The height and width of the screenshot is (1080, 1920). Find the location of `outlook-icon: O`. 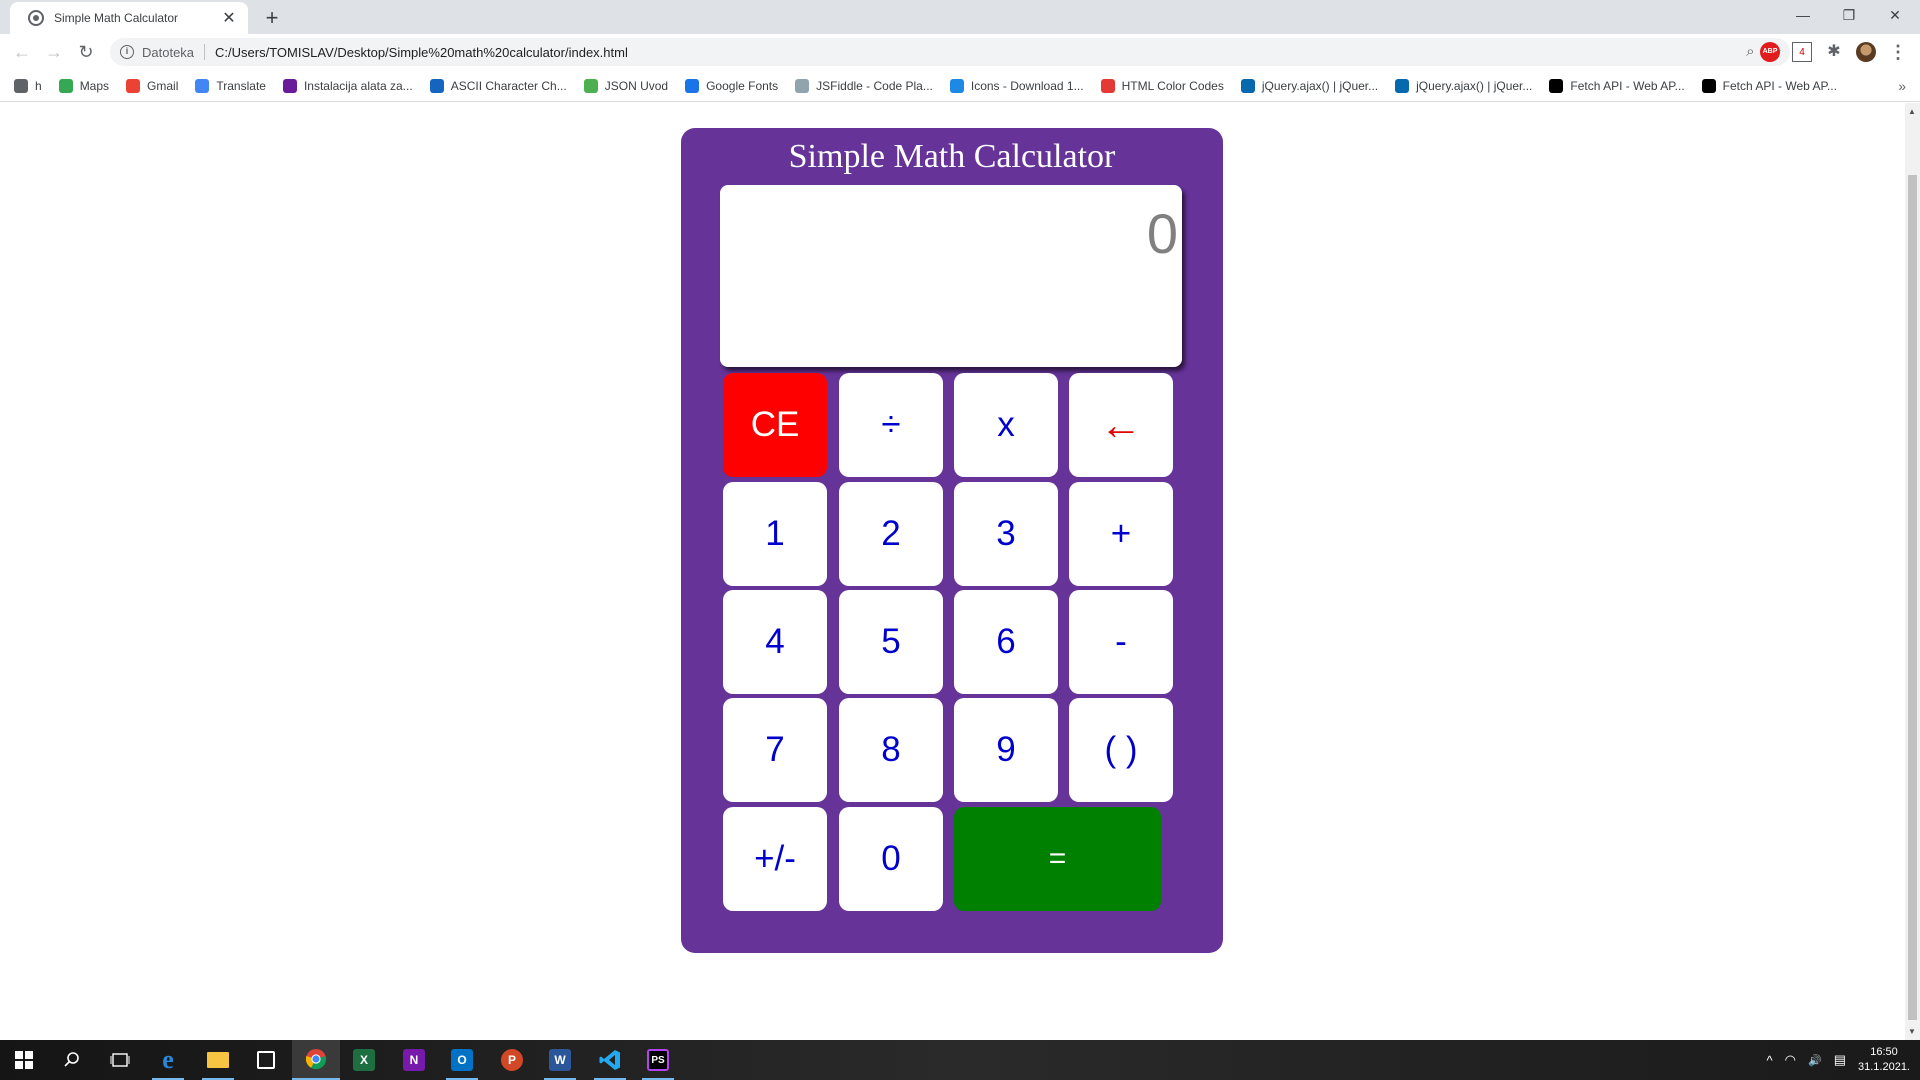

outlook-icon: O is located at coordinates (462, 1060).